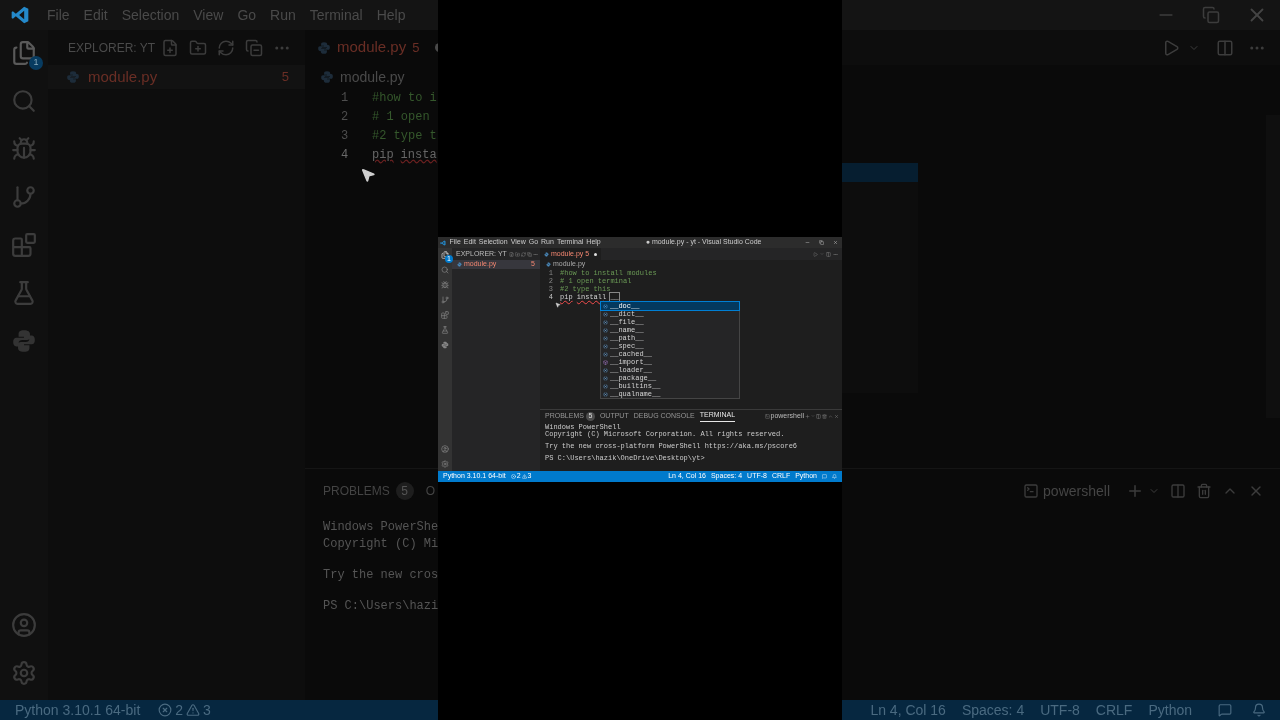 The height and width of the screenshot is (720, 1280). What do you see at coordinates (1170, 709) in the screenshot?
I see `status-item: Python` at bounding box center [1170, 709].